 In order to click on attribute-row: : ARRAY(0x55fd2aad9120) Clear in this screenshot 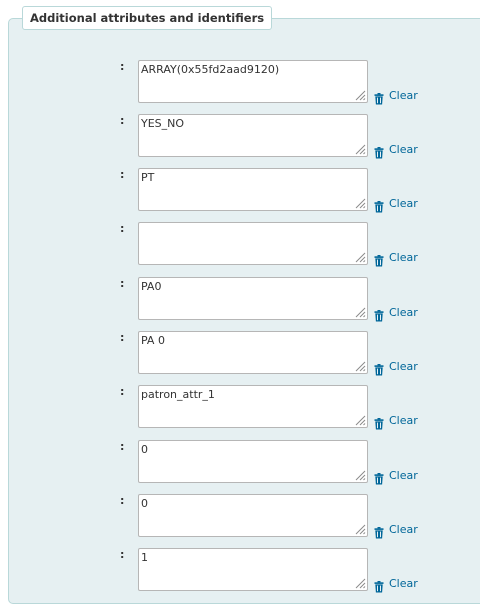, I will do `click(240, 82)`.